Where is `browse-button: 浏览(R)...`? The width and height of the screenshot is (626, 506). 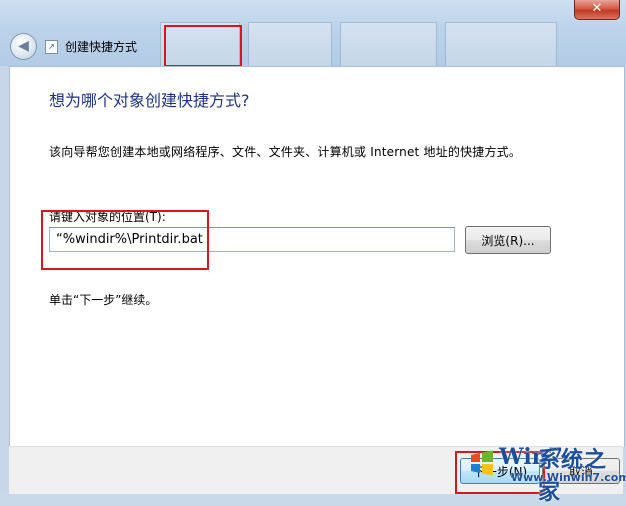
browse-button: 浏览(R)... is located at coordinates (508, 240).